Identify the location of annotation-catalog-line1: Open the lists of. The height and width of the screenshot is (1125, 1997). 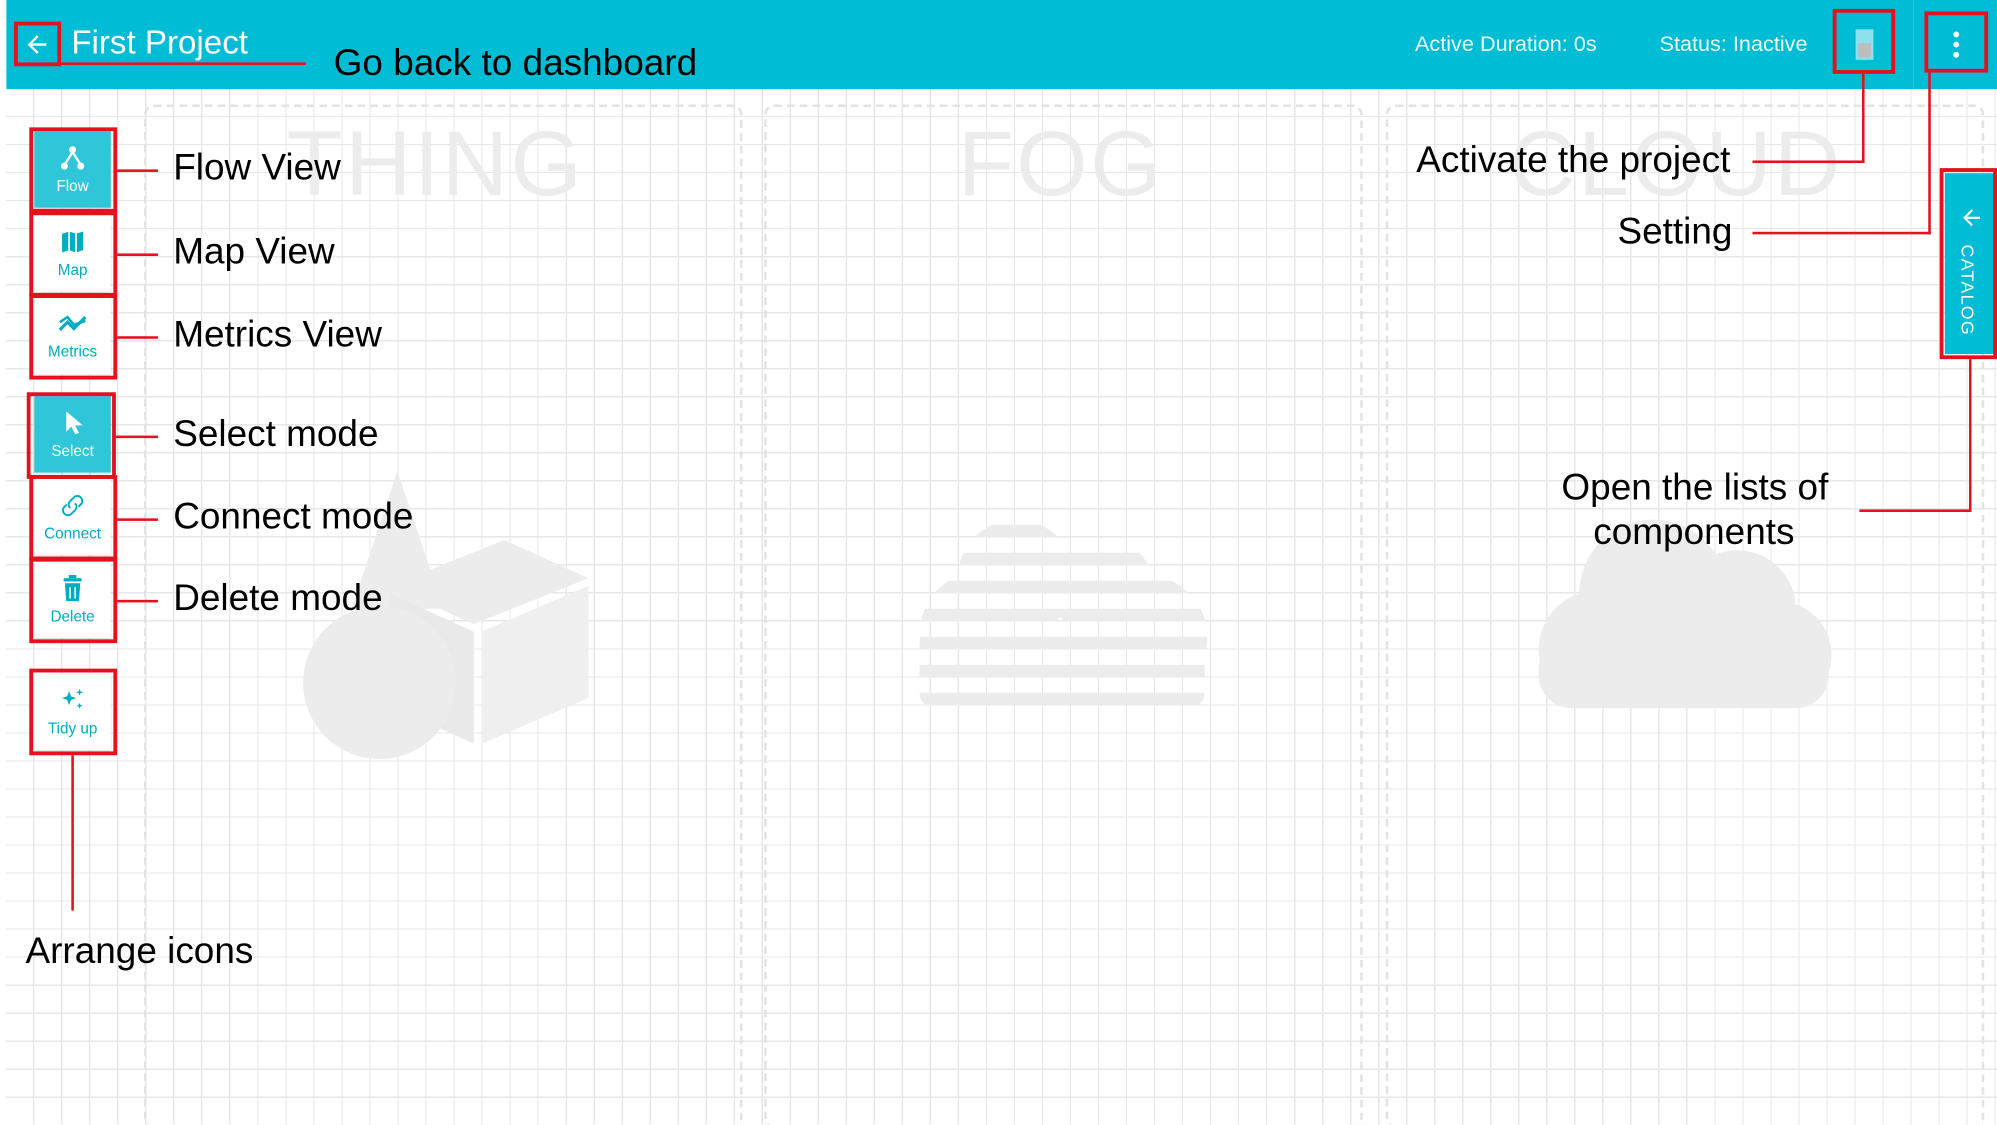
(1695, 488).